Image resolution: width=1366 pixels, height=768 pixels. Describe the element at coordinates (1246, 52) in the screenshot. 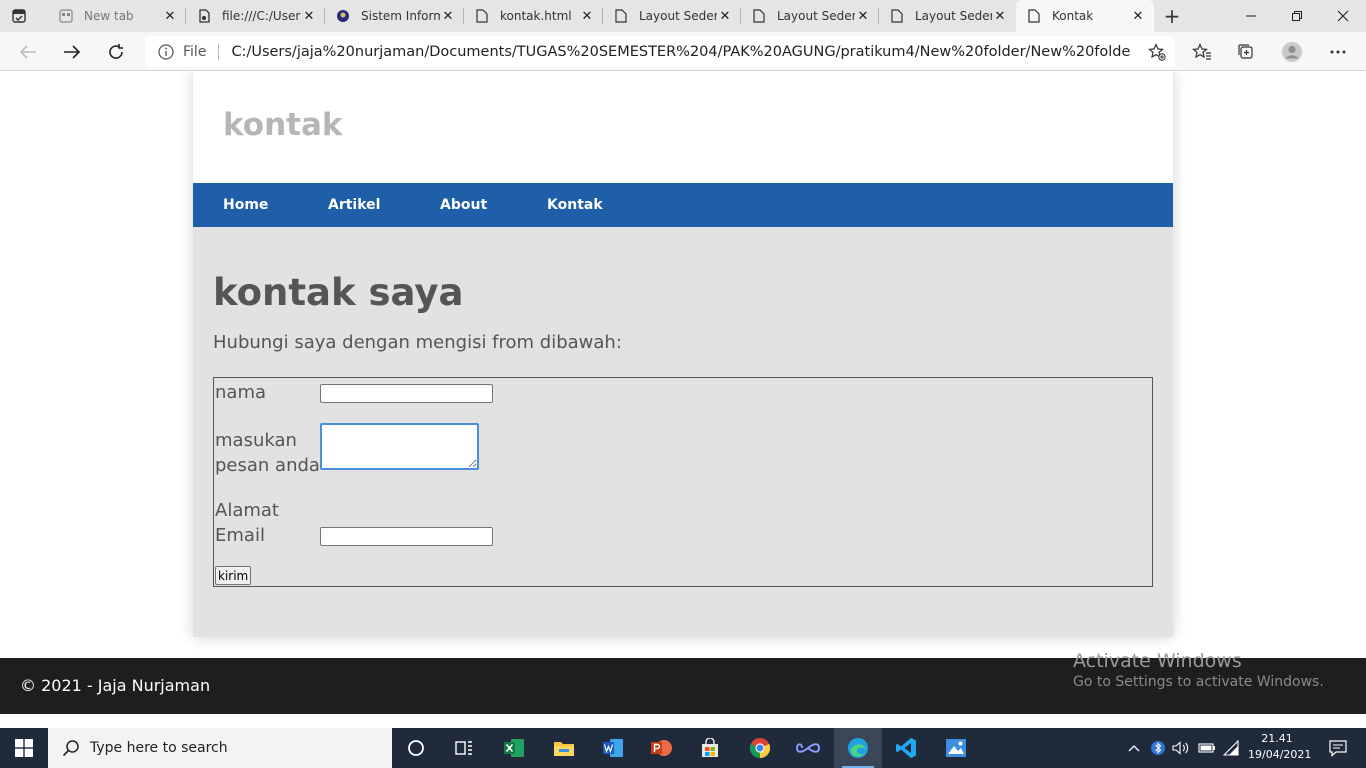

I see `collections-icon` at that location.